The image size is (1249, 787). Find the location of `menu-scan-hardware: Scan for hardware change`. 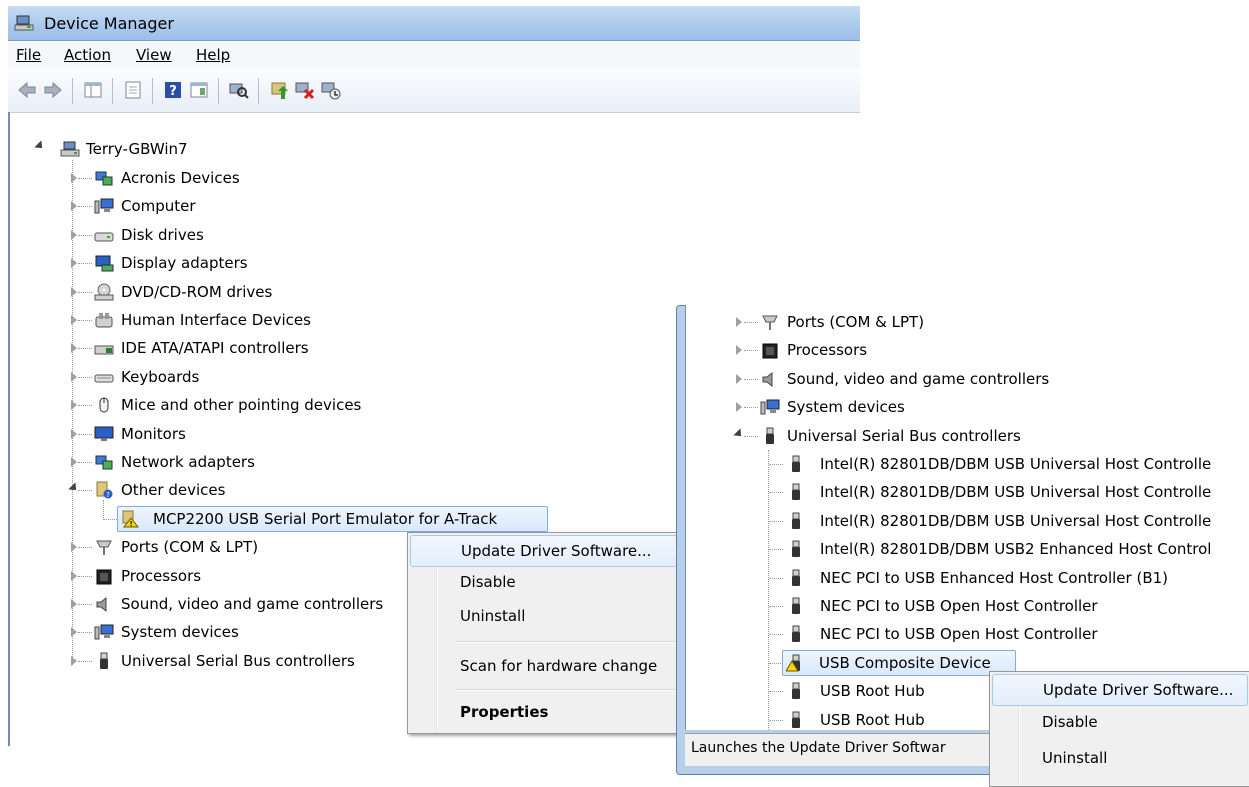

menu-scan-hardware: Scan for hardware change is located at coordinates (544, 666).